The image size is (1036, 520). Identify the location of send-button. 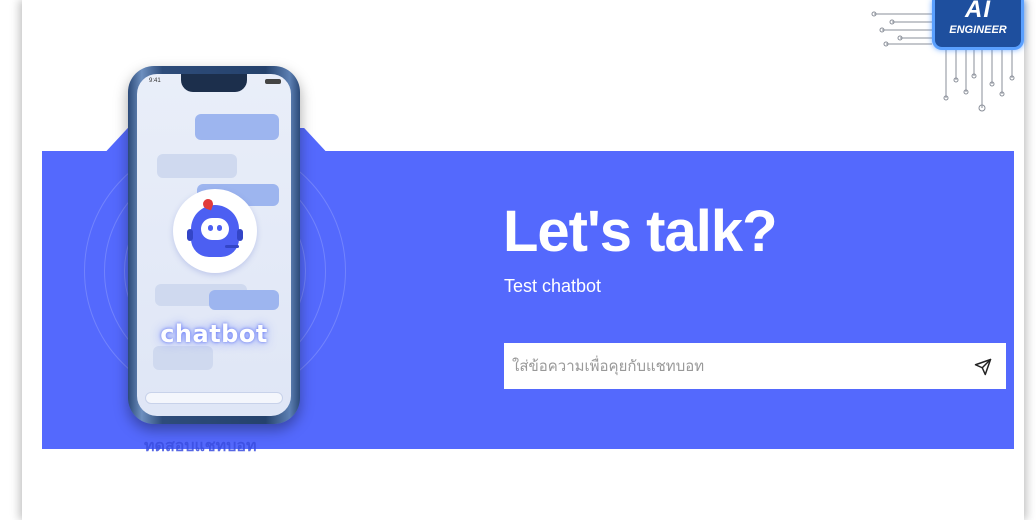
(983, 367).